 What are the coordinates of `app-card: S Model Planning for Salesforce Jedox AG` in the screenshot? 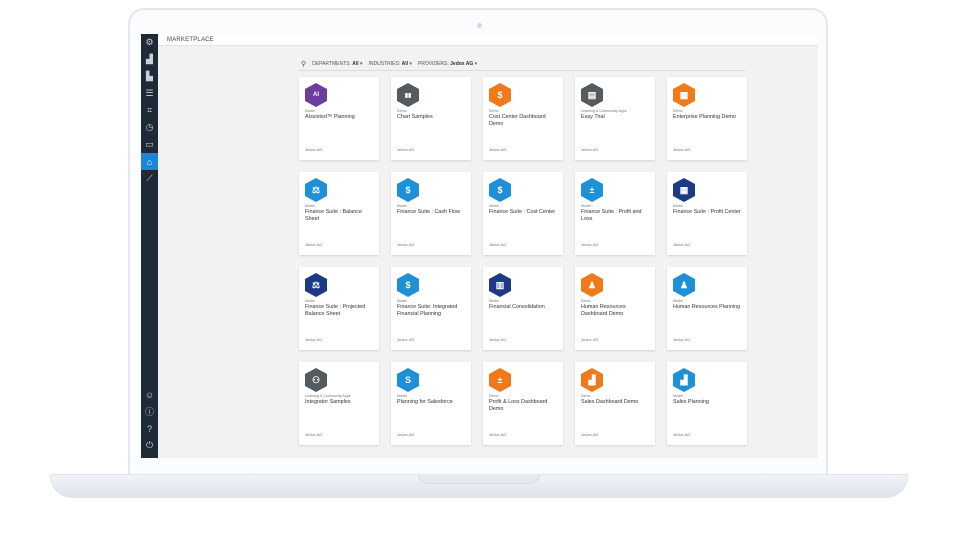 It's located at (431, 403).